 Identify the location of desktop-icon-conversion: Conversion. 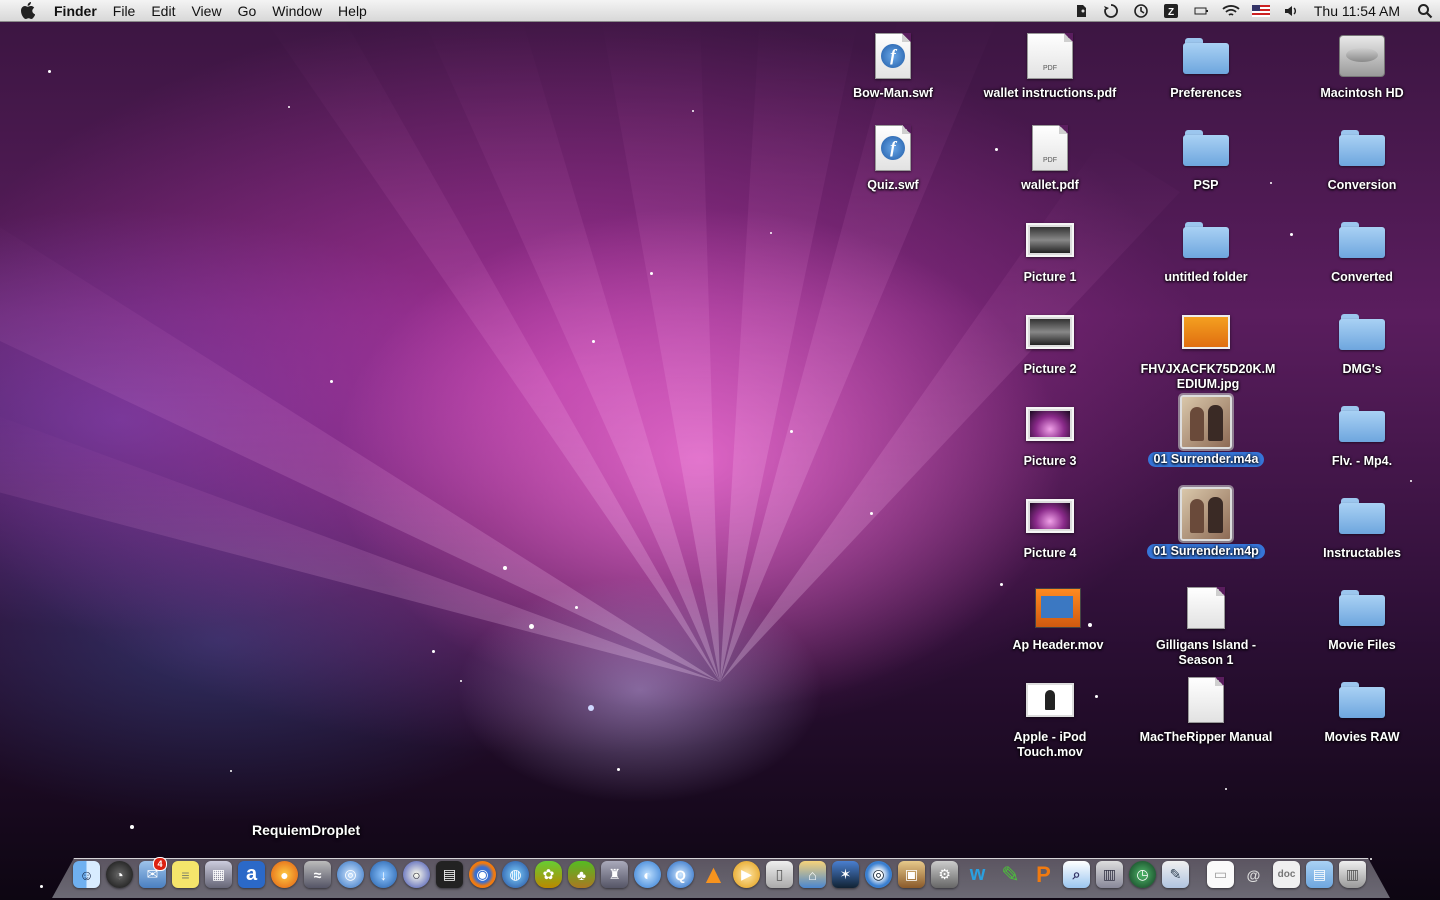
(1362, 158).